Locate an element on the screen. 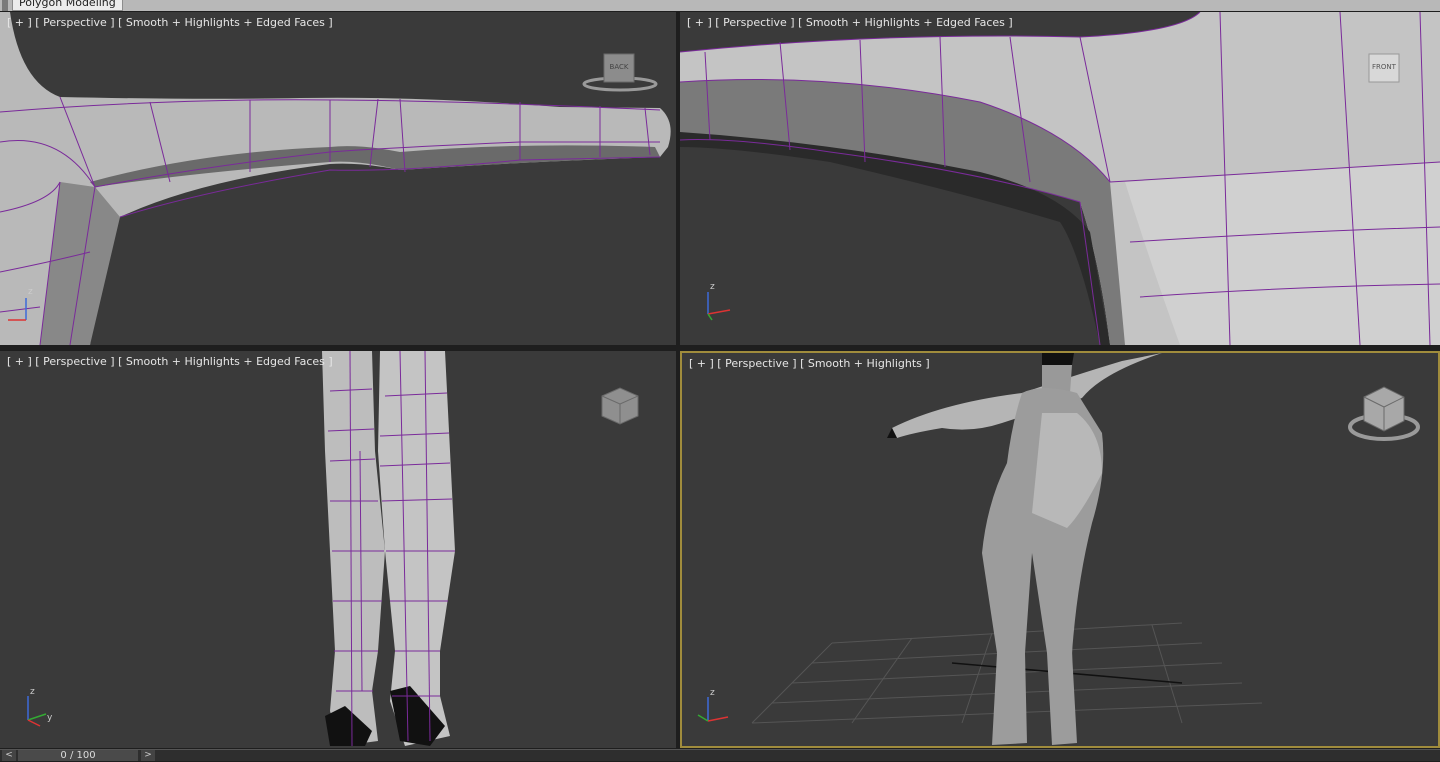 The image size is (1440, 762). prev-frame-button: < is located at coordinates (9, 755).